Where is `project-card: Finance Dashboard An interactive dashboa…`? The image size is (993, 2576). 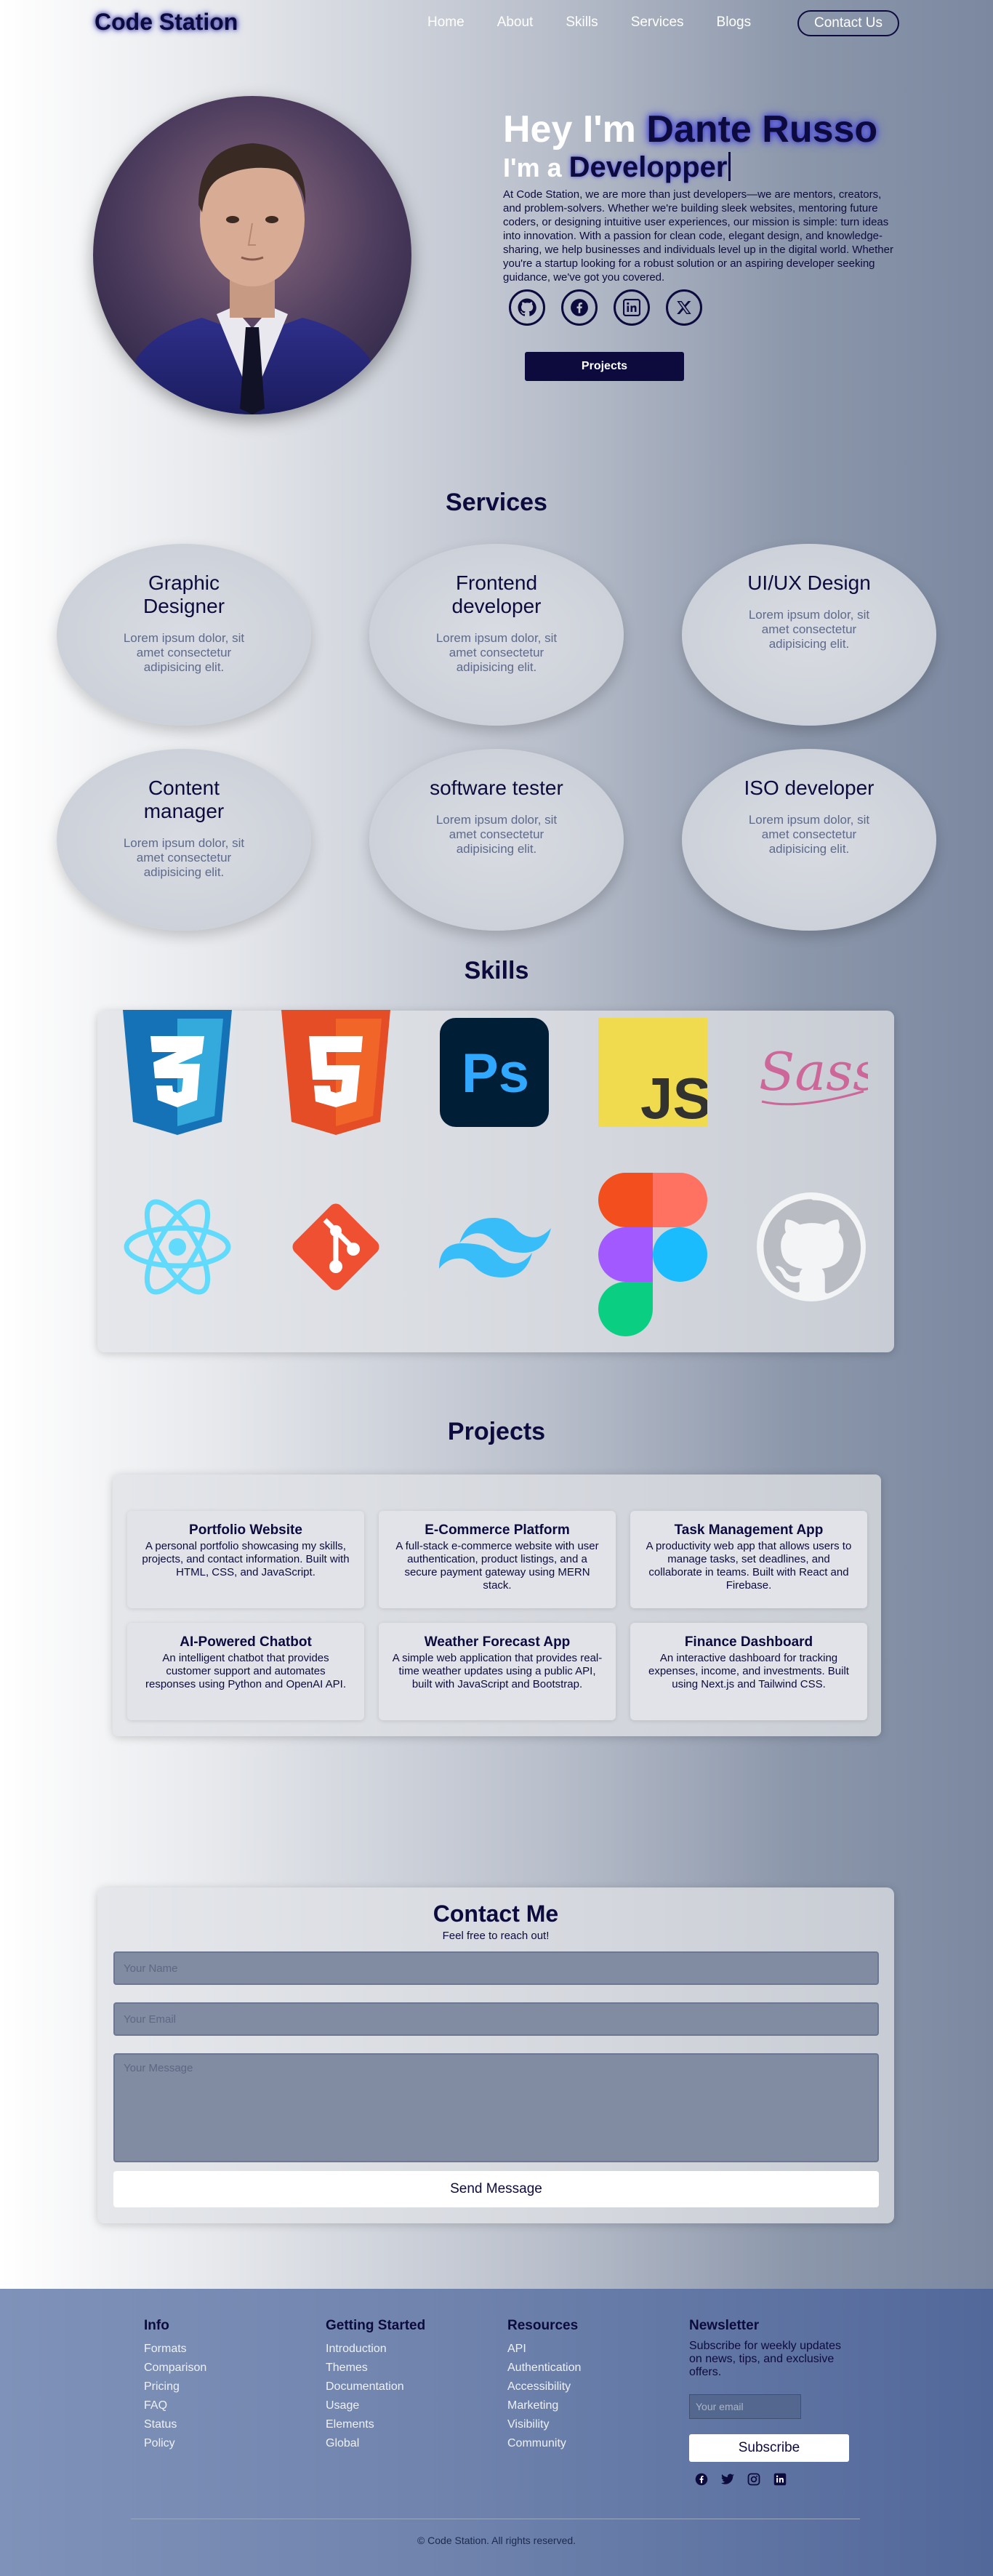
project-card: Finance Dashboard An interactive dashboa… is located at coordinates (748, 1671).